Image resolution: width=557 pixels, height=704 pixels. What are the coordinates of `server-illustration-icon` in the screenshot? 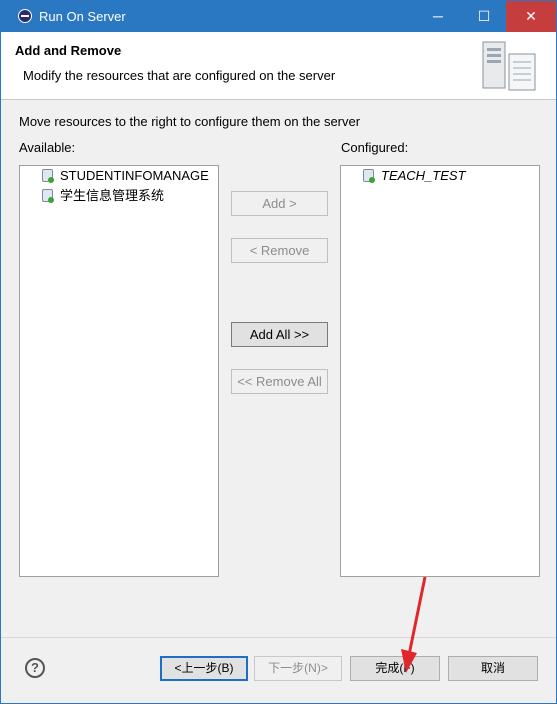 It's located at (509, 66).